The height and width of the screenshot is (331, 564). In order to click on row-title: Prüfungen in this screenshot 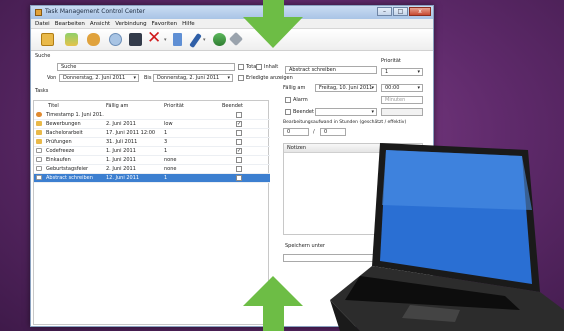, I will do `click(59, 142)`.